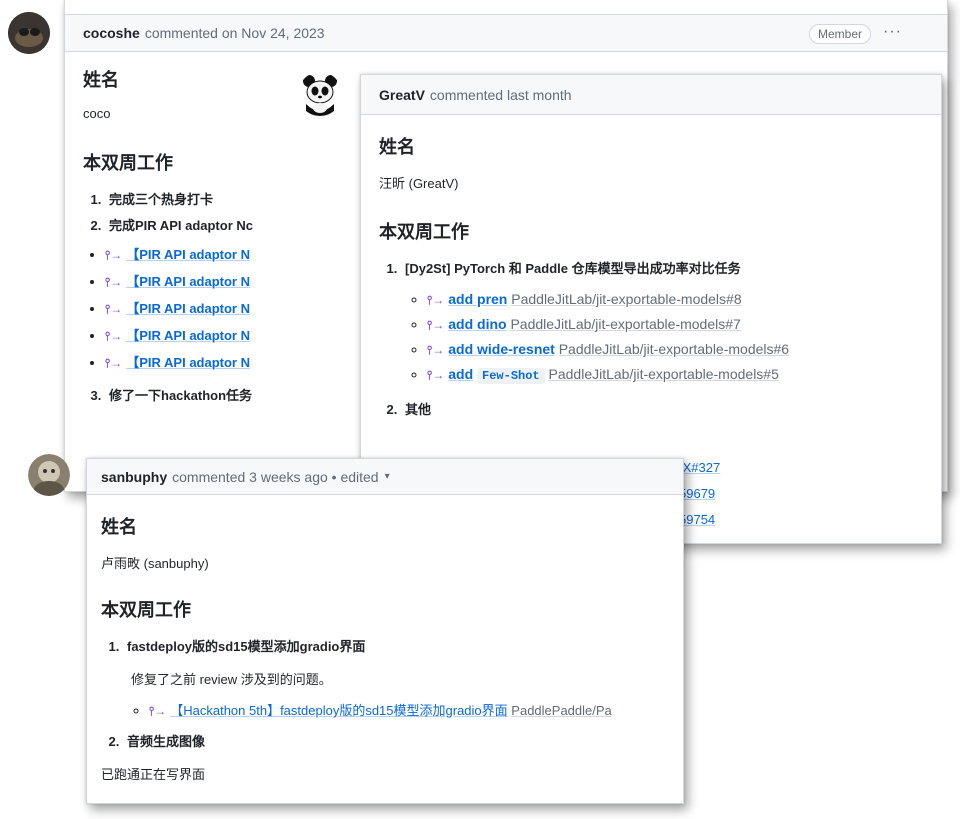 This screenshot has height=819, width=960. What do you see at coordinates (511, 376) in the screenshot?
I see `inline-code: Few-Shot` at bounding box center [511, 376].